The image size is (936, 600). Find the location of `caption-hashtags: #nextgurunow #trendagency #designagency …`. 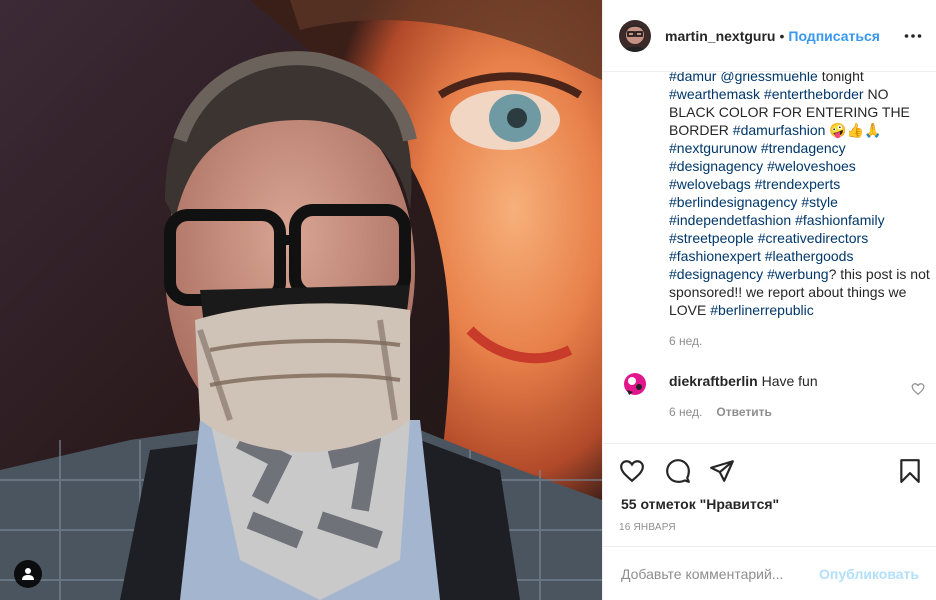

caption-hashtags: #nextgurunow #trendagency #designagency … is located at coordinates (777, 211).